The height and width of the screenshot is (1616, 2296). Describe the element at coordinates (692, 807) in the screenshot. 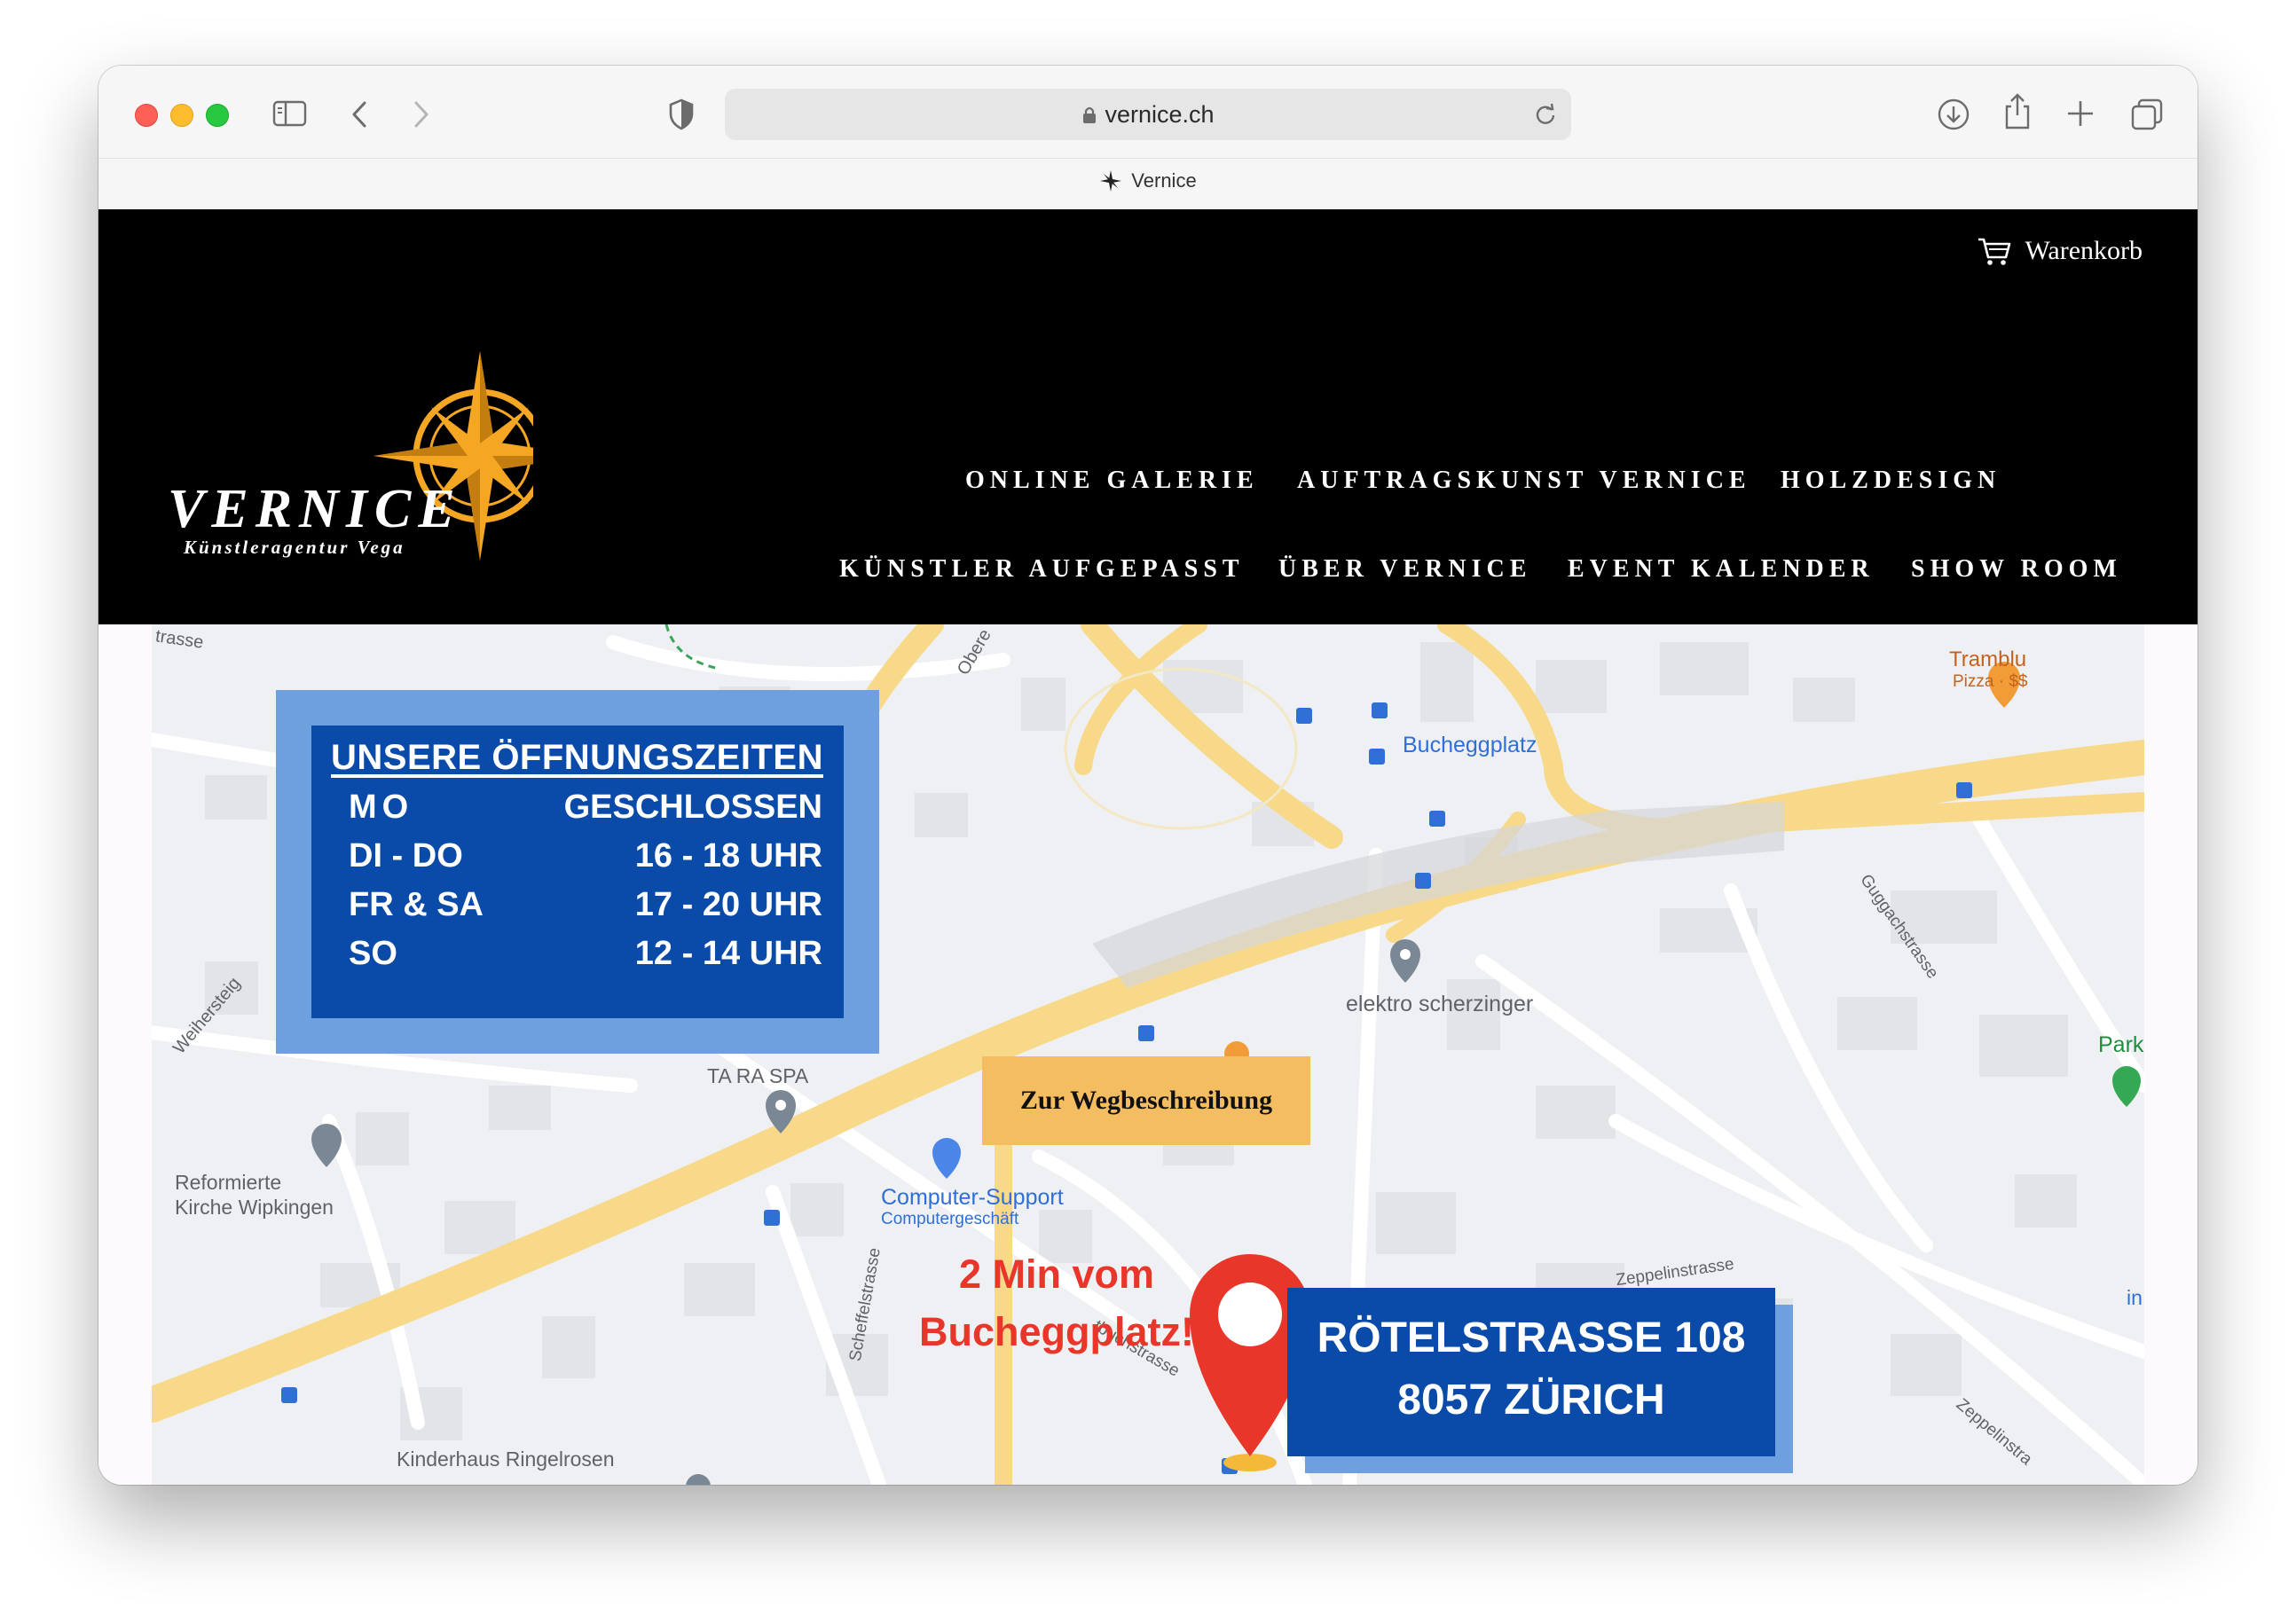

I see `hours-time: GESCHLOSSEN` at that location.